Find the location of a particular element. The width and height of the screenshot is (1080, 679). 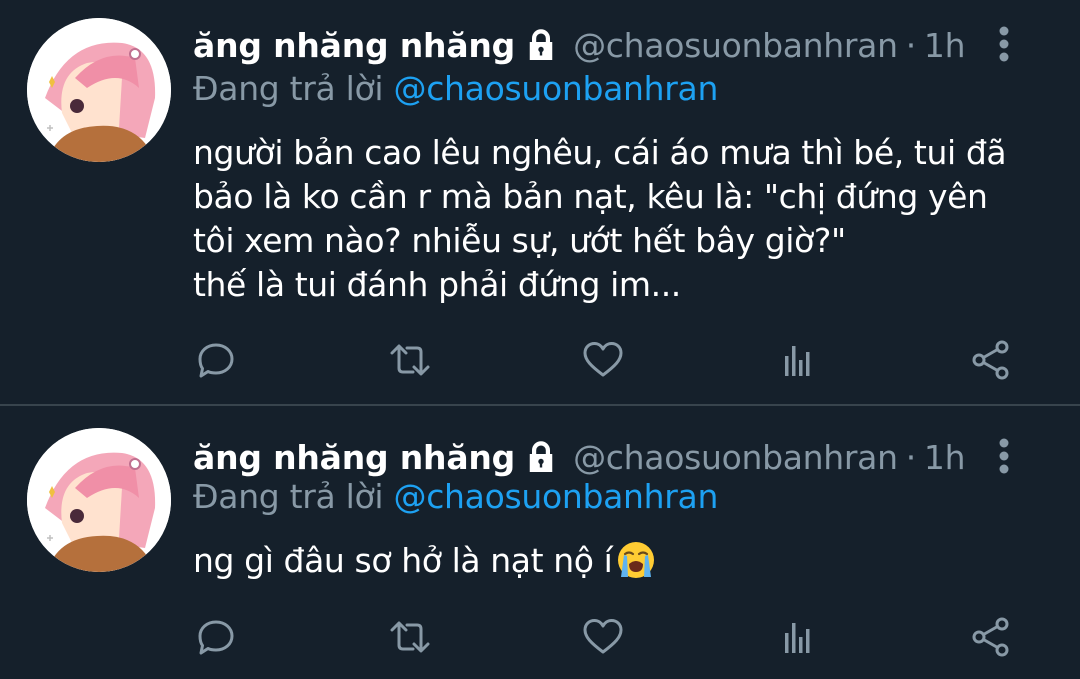

tweet-text-line: ng gì đâu sơ hở là nạt nộ í is located at coordinates (621, 561).